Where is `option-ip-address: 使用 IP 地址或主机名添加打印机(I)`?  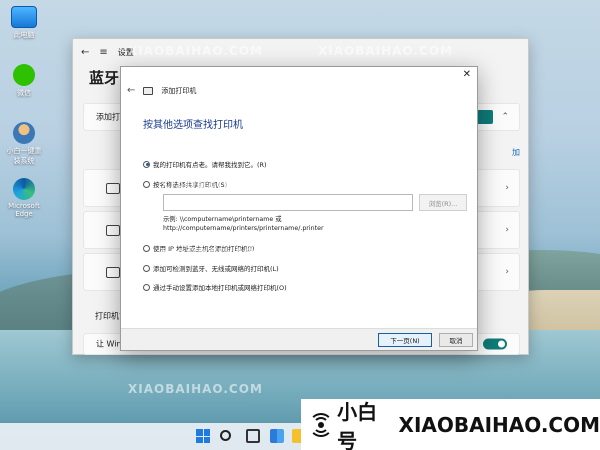 option-ip-address: 使用 IP 地址或主机名添加打印机(I) is located at coordinates (198, 248).